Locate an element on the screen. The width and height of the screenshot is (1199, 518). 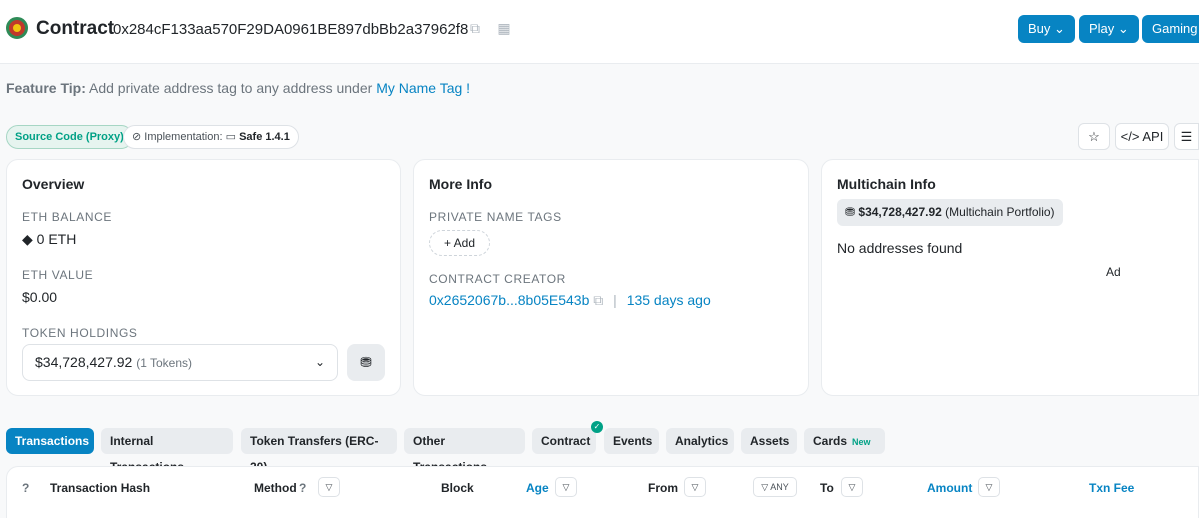
eth-balance-value: ◆ 0 ETH is located at coordinates (49, 239).